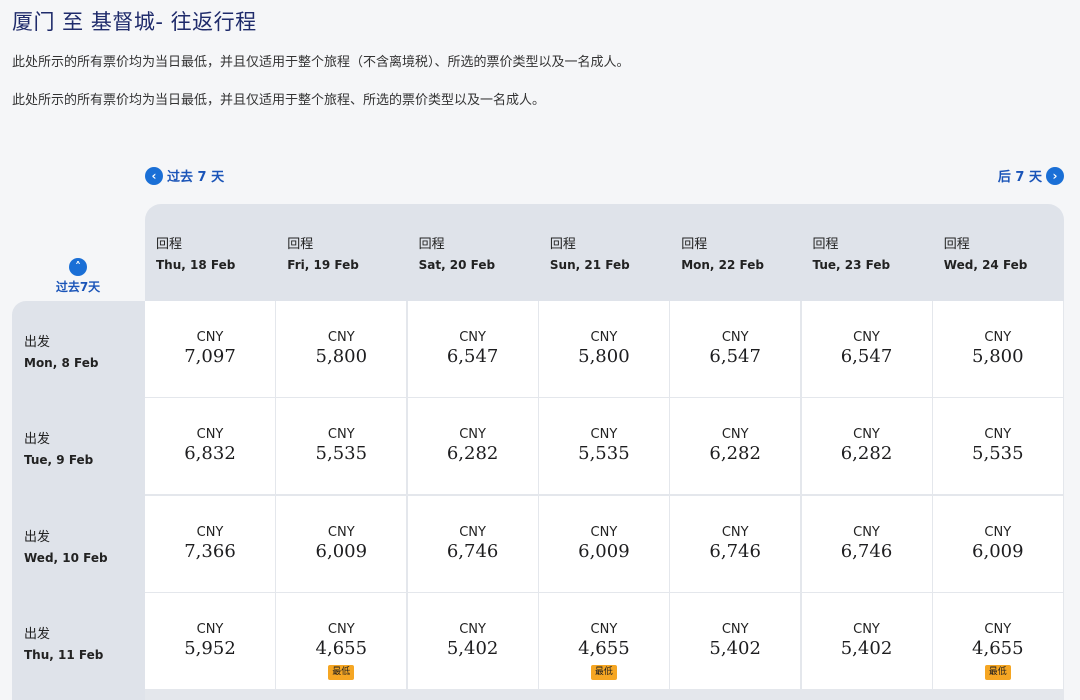  I want to click on page-title: 厦门 至 基督城- 往返行程, so click(134, 22).